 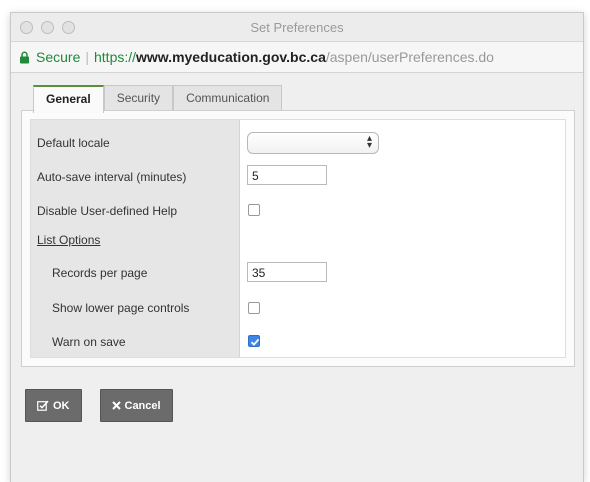 I want to click on title-bar: Set Preferences, so click(x=297, y=27).